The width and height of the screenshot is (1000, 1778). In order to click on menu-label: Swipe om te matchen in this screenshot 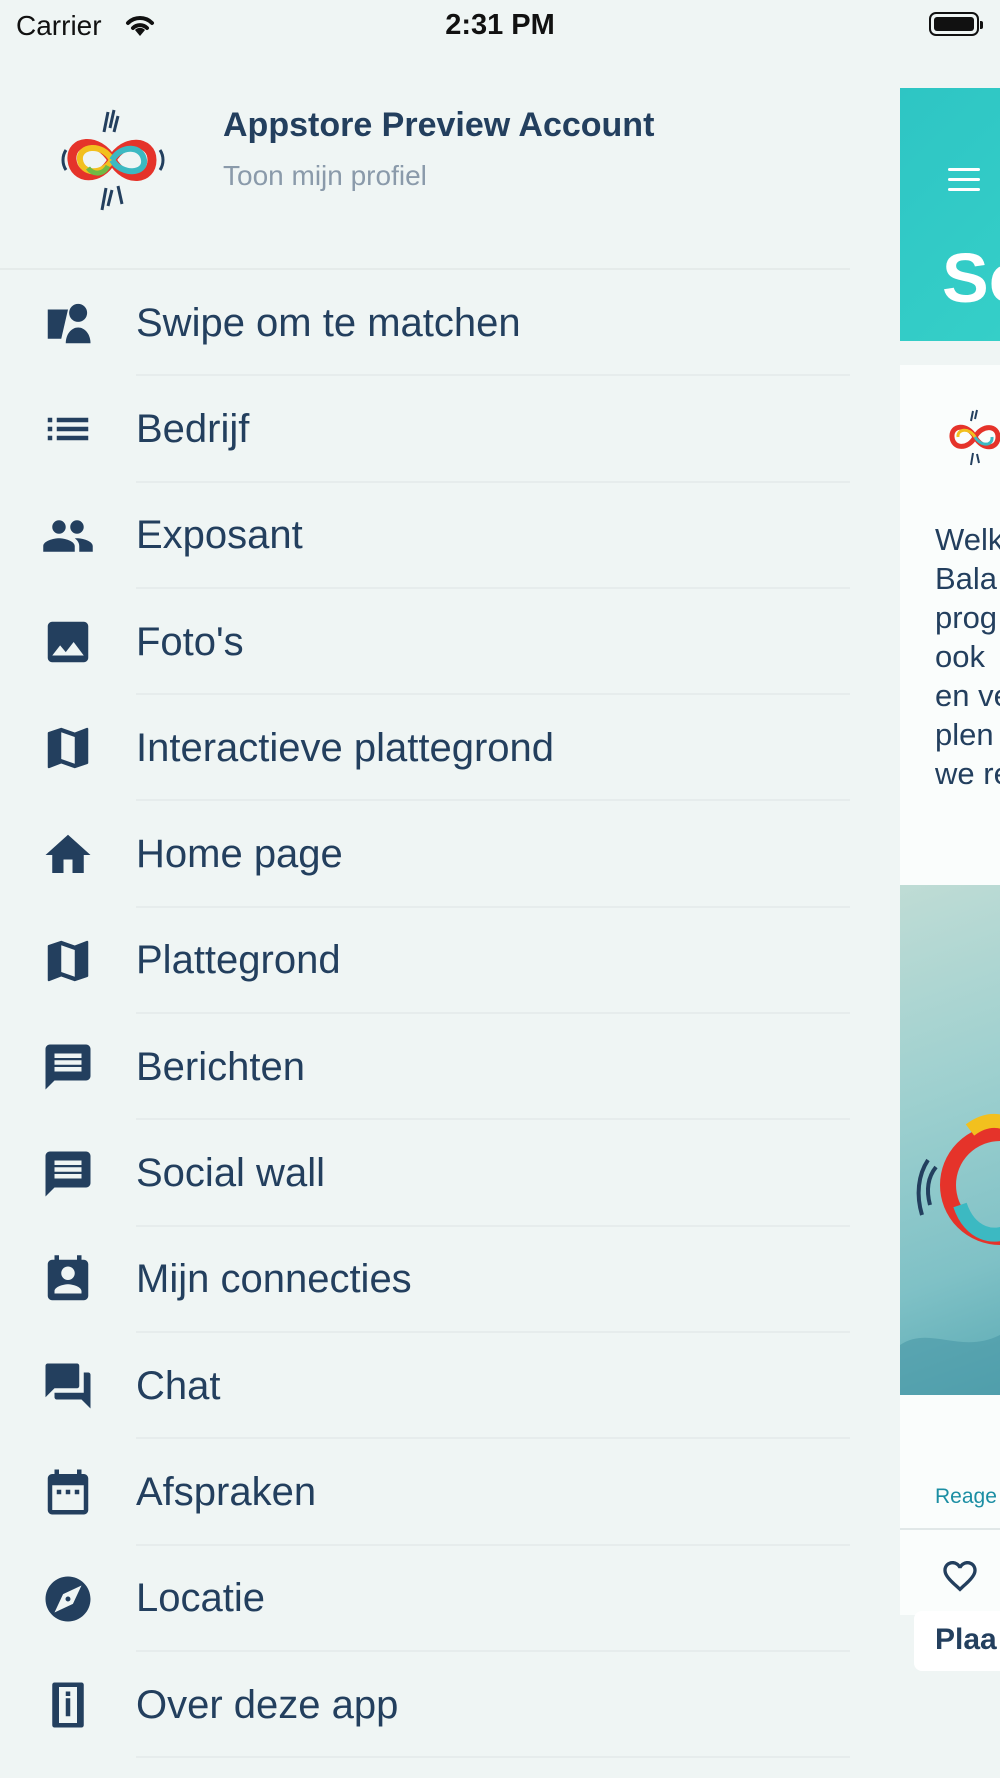, I will do `click(328, 322)`.